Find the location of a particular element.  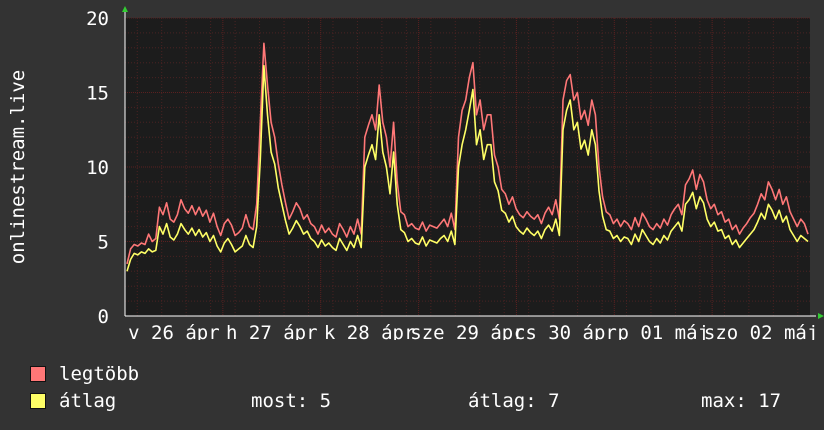

y-axis-arrow is located at coordinates (125, 9).